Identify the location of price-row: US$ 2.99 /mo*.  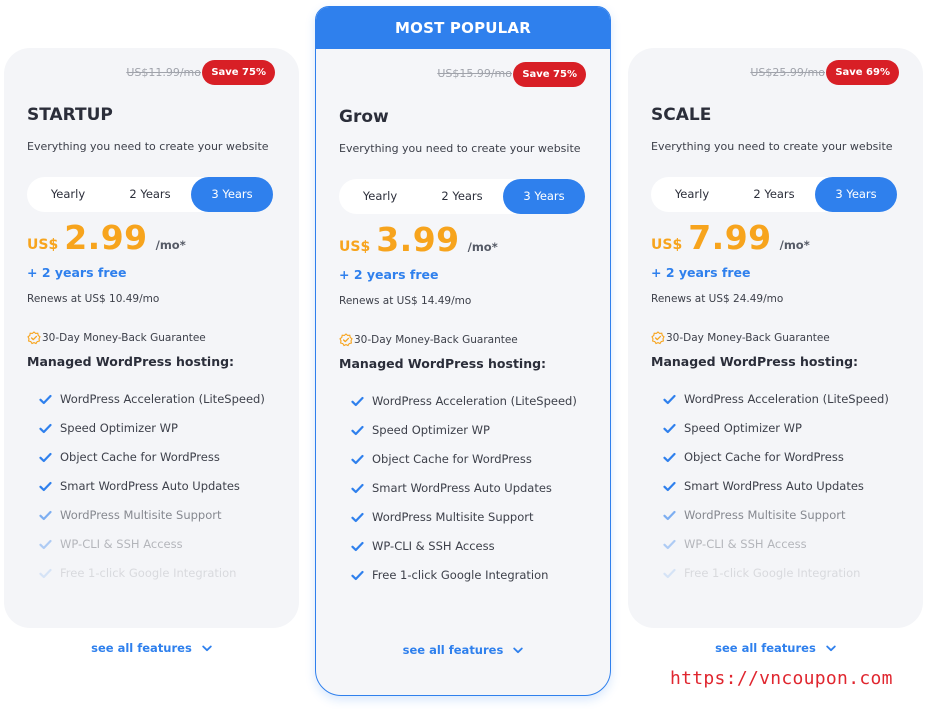
(106, 237).